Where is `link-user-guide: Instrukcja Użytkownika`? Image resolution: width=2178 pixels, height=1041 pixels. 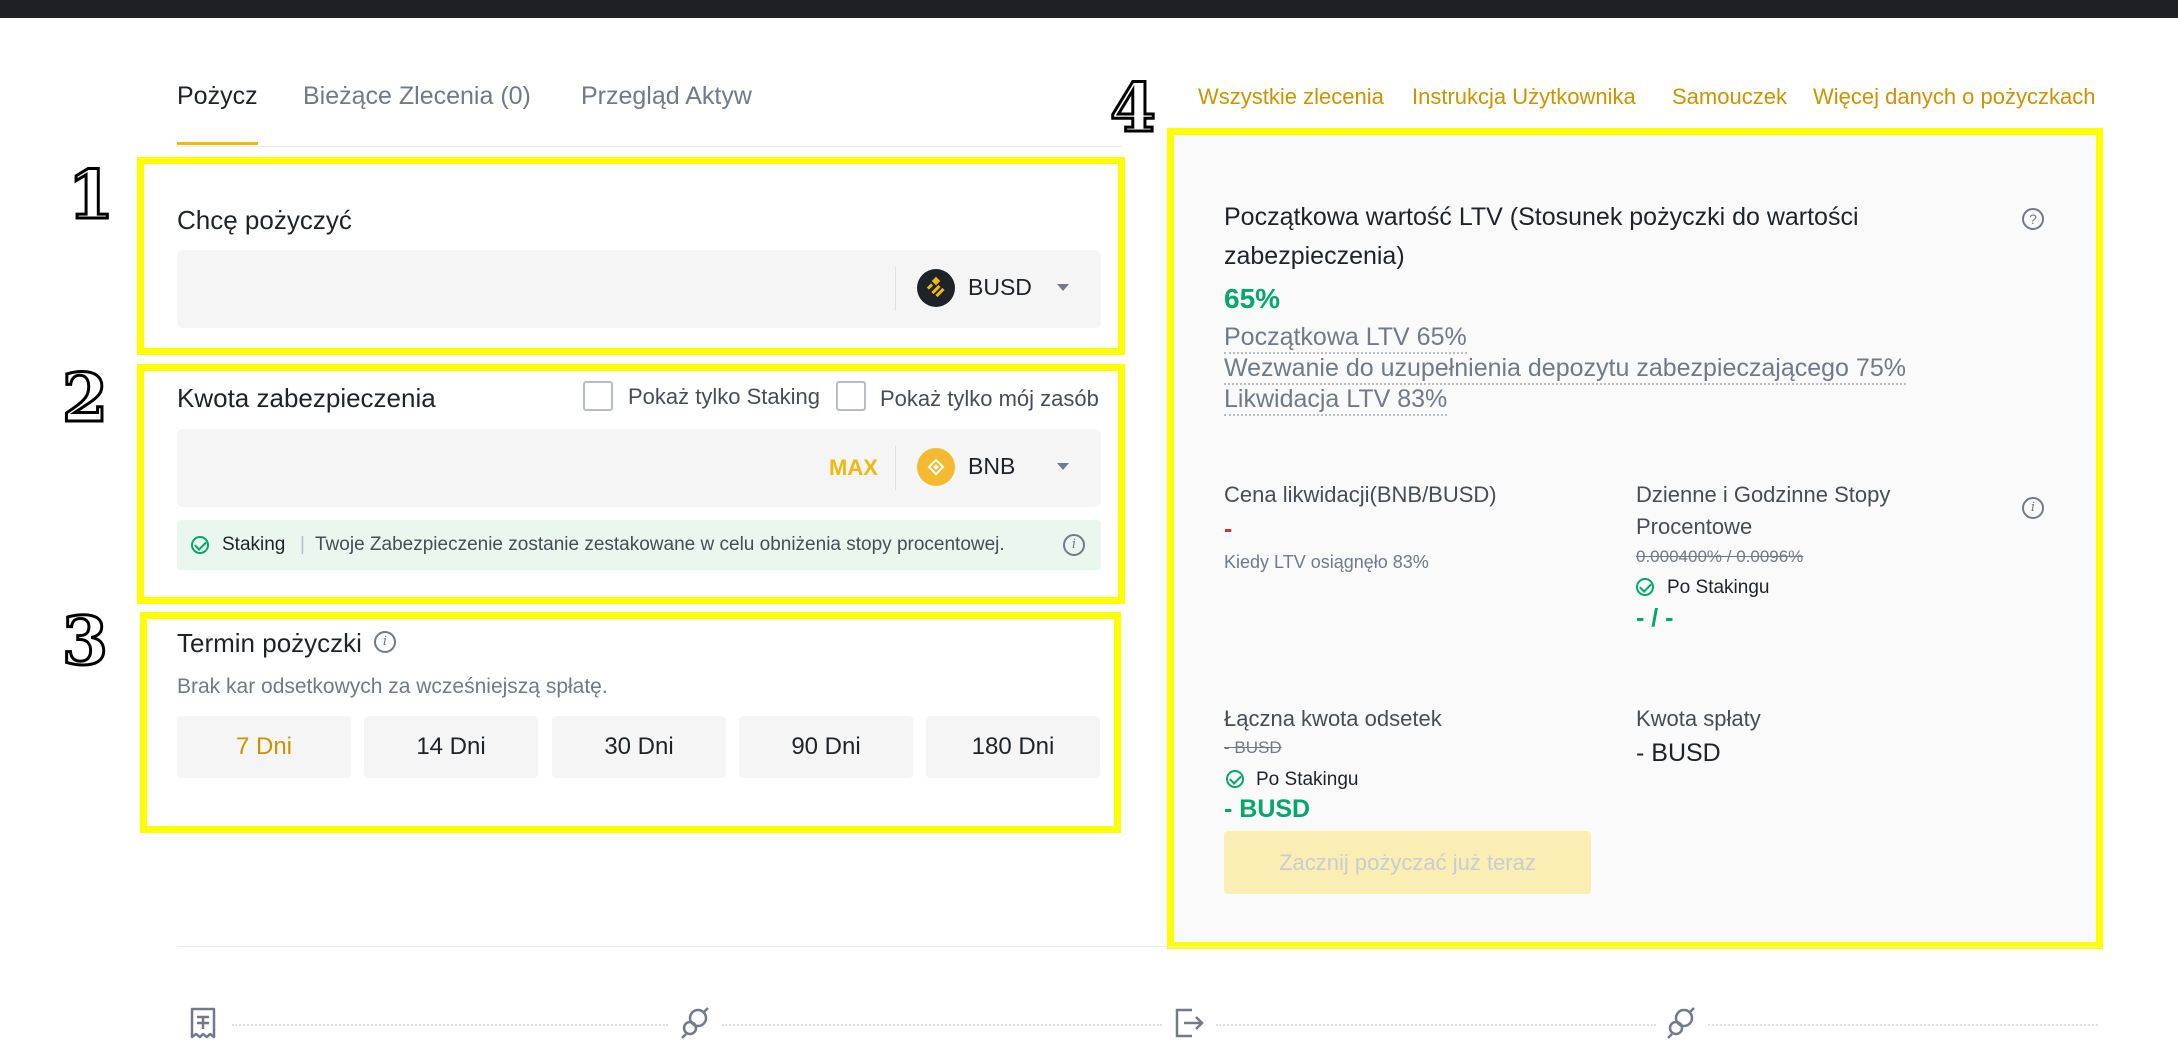
link-user-guide: Instrukcja Użytkownika is located at coordinates (1524, 97).